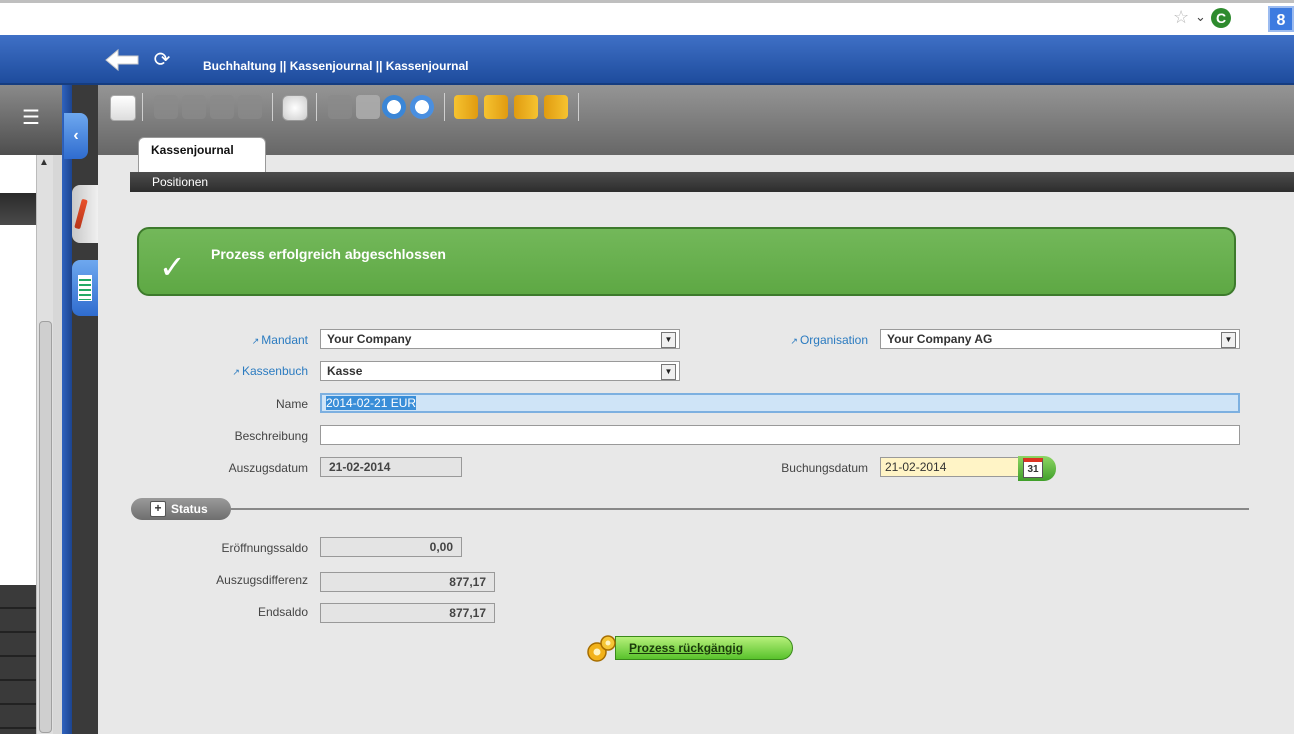  What do you see at coordinates (407, 613) in the screenshot?
I see `endsaldo-field: 877,17` at bounding box center [407, 613].